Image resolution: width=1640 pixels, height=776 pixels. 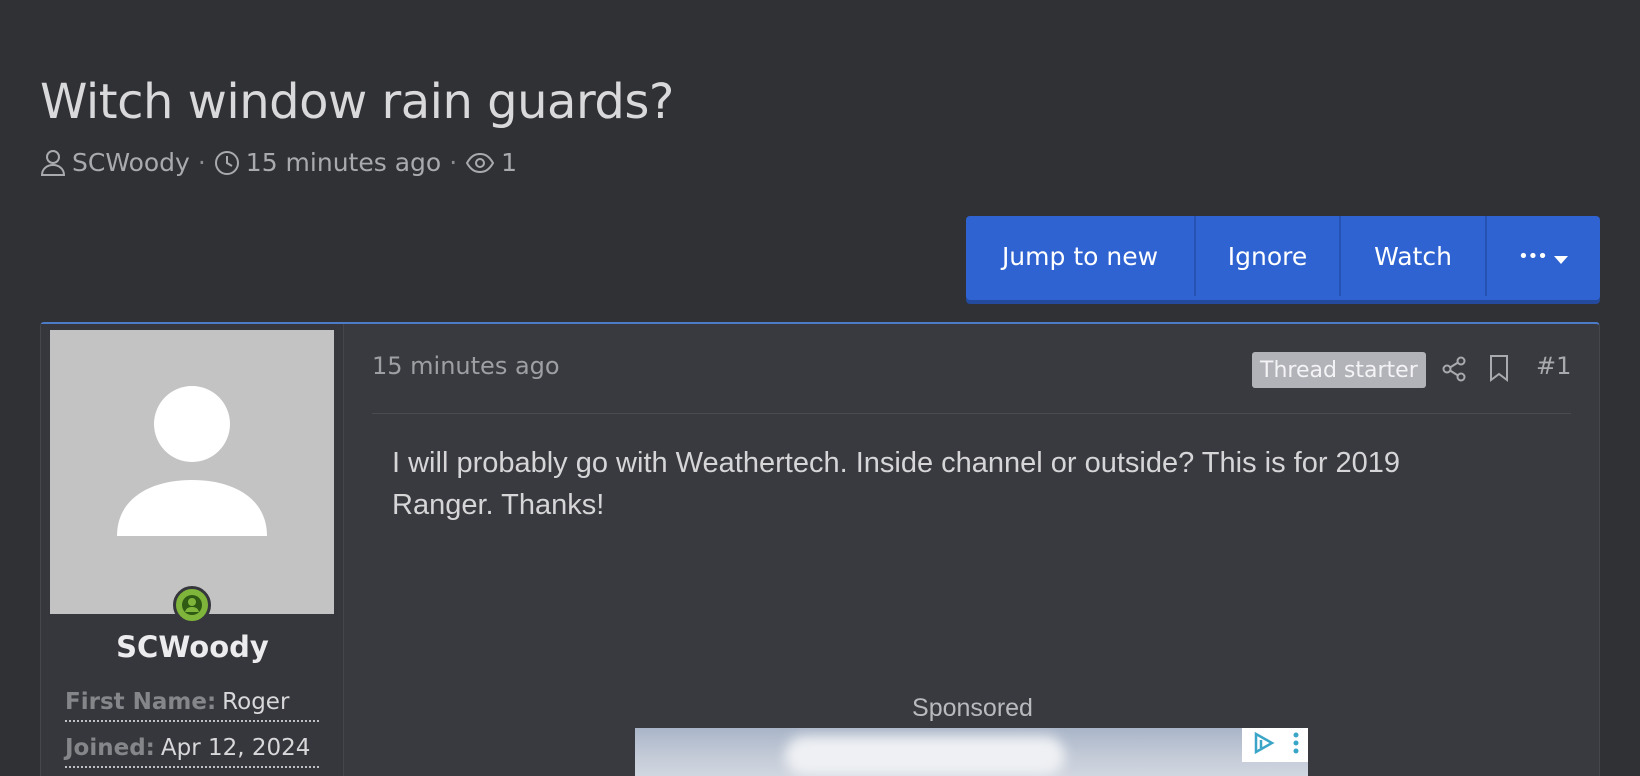 What do you see at coordinates (1414, 256) in the screenshot?
I see `watch-button: Watch` at bounding box center [1414, 256].